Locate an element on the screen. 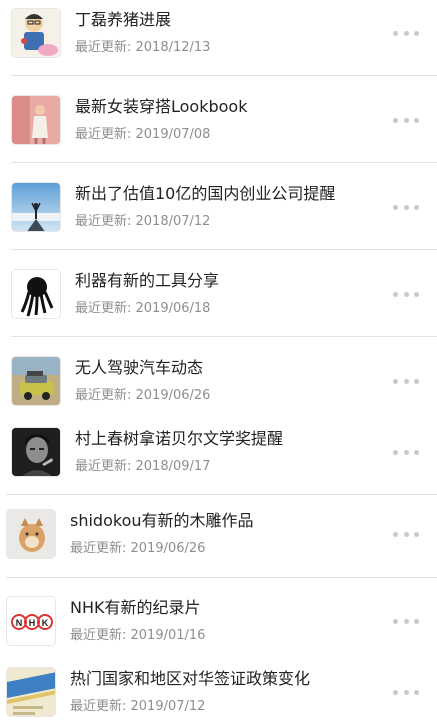 Image resolution: width=437 pixels, height=721 pixels. author-portrait-icon is located at coordinates (36, 452).